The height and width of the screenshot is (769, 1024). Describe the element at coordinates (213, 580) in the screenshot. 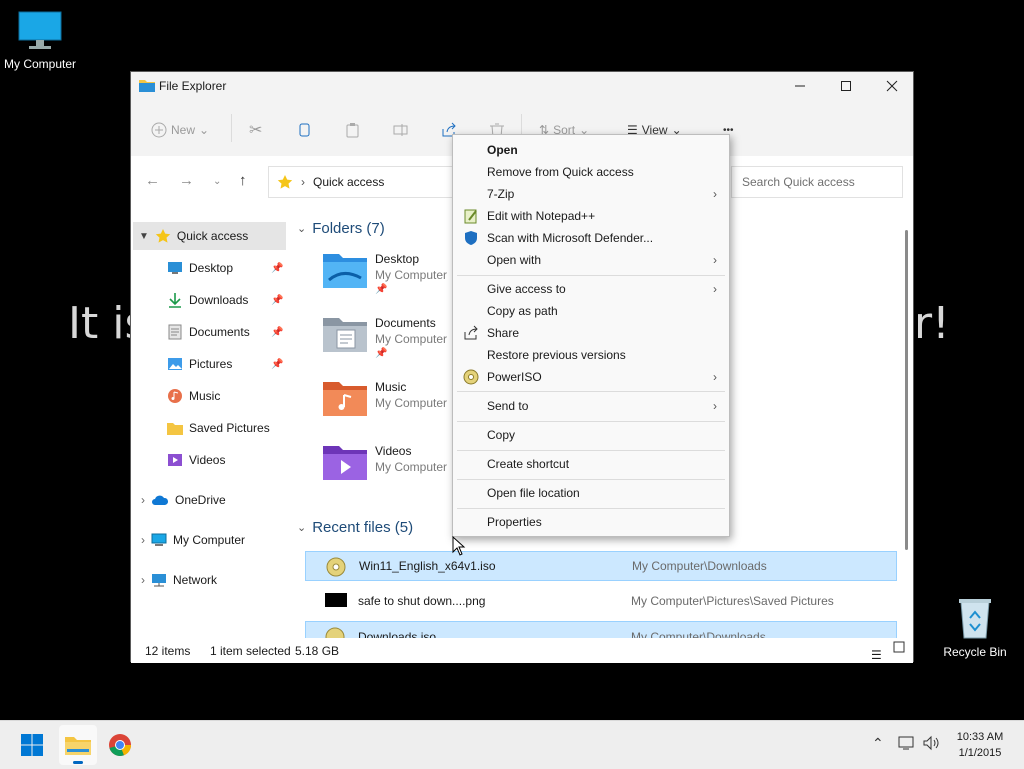

I see `sidebar-item-network: › Network` at that location.